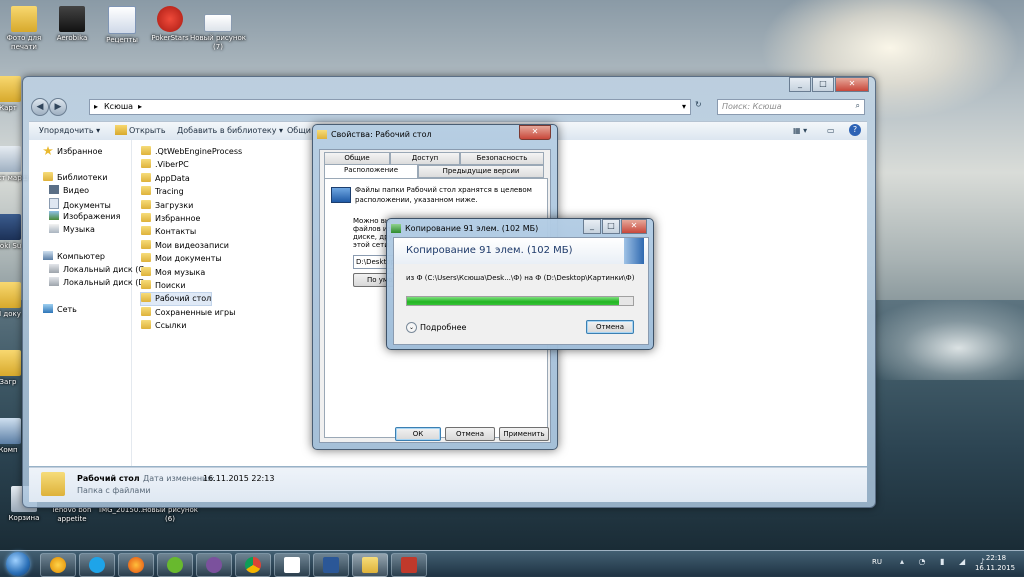  What do you see at coordinates (684, 106) in the screenshot?
I see `address-dropdown-icon: ▾` at bounding box center [684, 106].